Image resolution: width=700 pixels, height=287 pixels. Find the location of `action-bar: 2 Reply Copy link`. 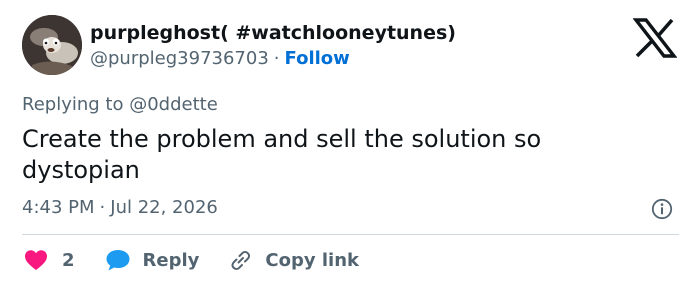

action-bar: 2 Reply Copy link is located at coordinates (191, 260).